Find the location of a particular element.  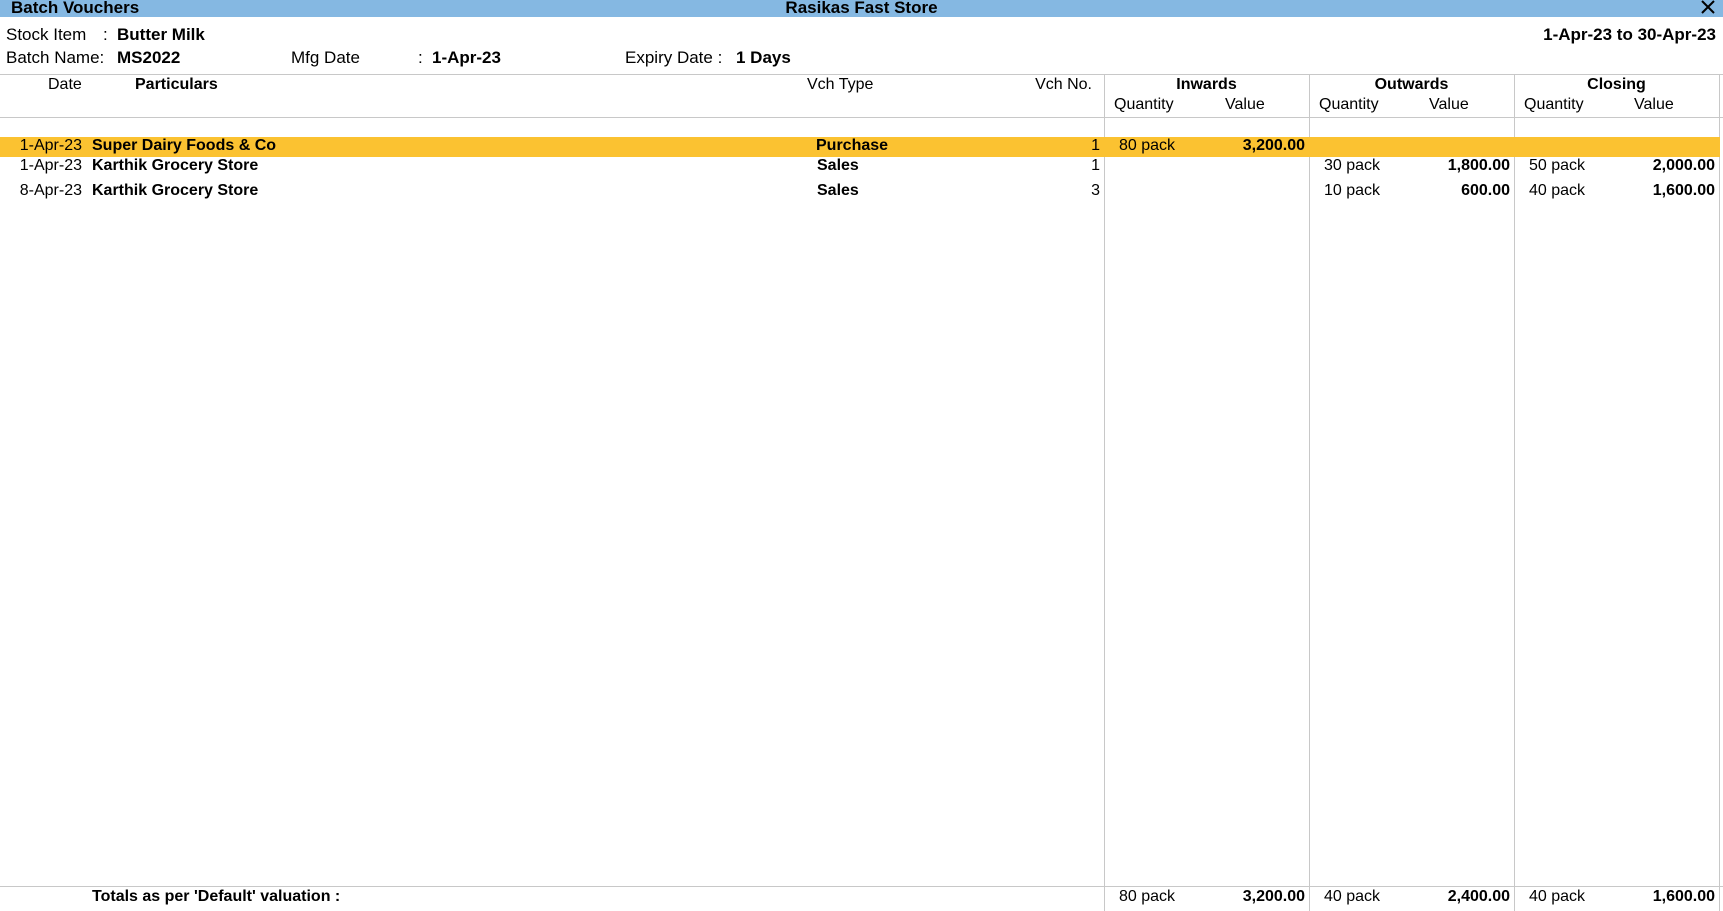

col-closing-value: Value is located at coordinates (1654, 104).